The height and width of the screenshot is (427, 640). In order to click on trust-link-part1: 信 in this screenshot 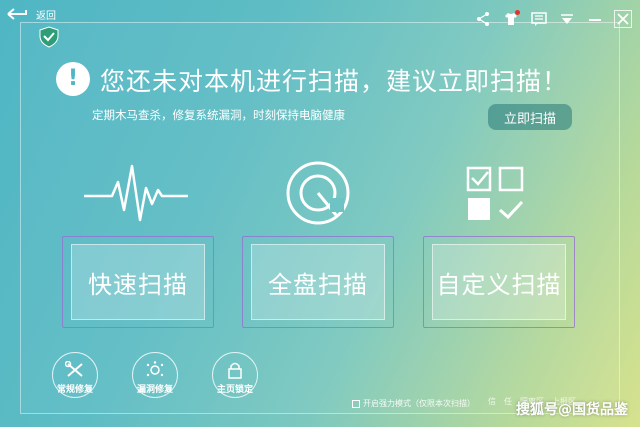, I will do `click(492, 401)`.